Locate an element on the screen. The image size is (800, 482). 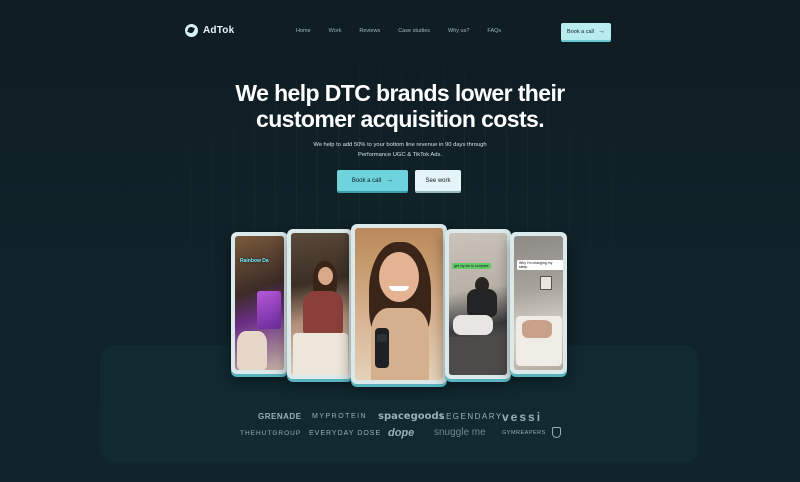
header-book-call-button: Book a call → is located at coordinates (586, 31).